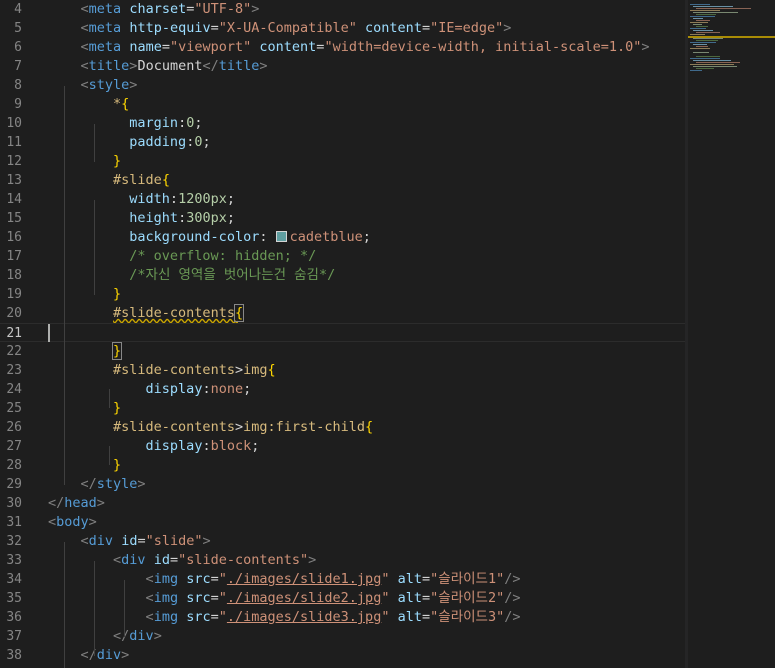 Image resolution: width=775 pixels, height=668 pixels. What do you see at coordinates (342, 275) in the screenshot?
I see `code-line: 18 /*자신 영역을 벗어나는건 숨김*/` at bounding box center [342, 275].